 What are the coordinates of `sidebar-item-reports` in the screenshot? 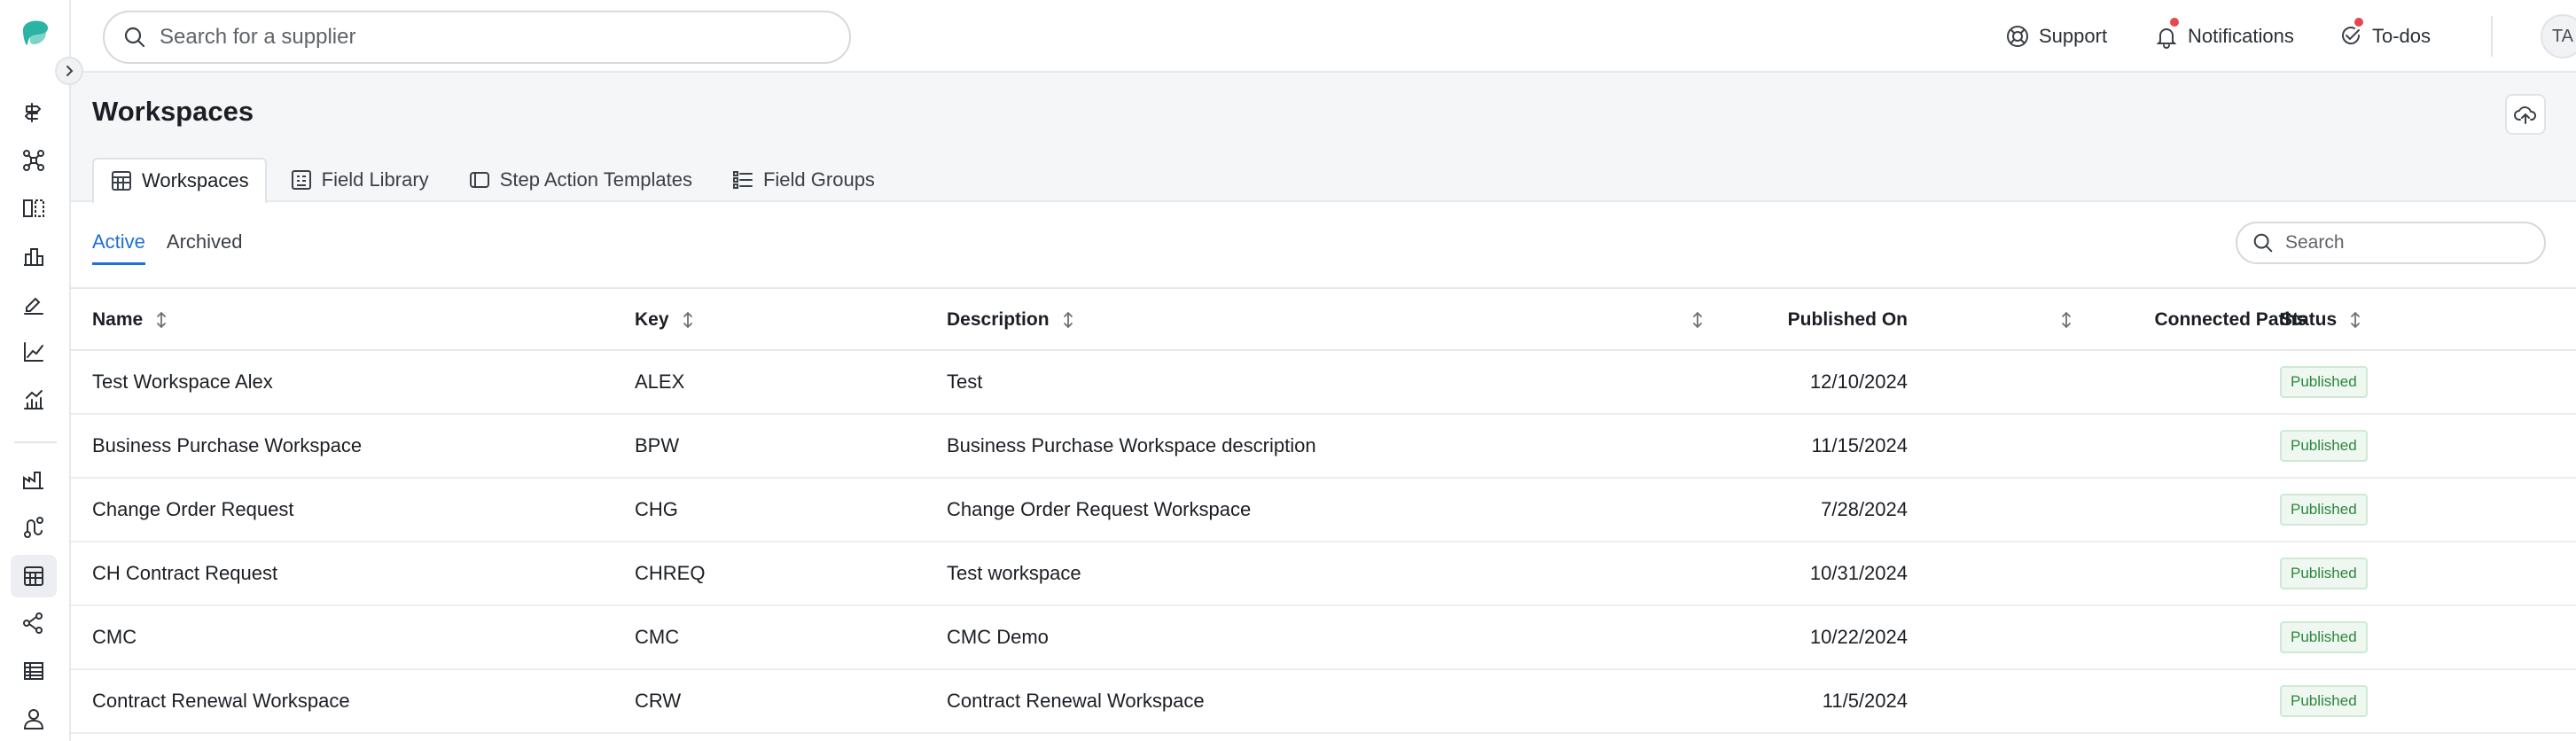 It's located at (34, 400).